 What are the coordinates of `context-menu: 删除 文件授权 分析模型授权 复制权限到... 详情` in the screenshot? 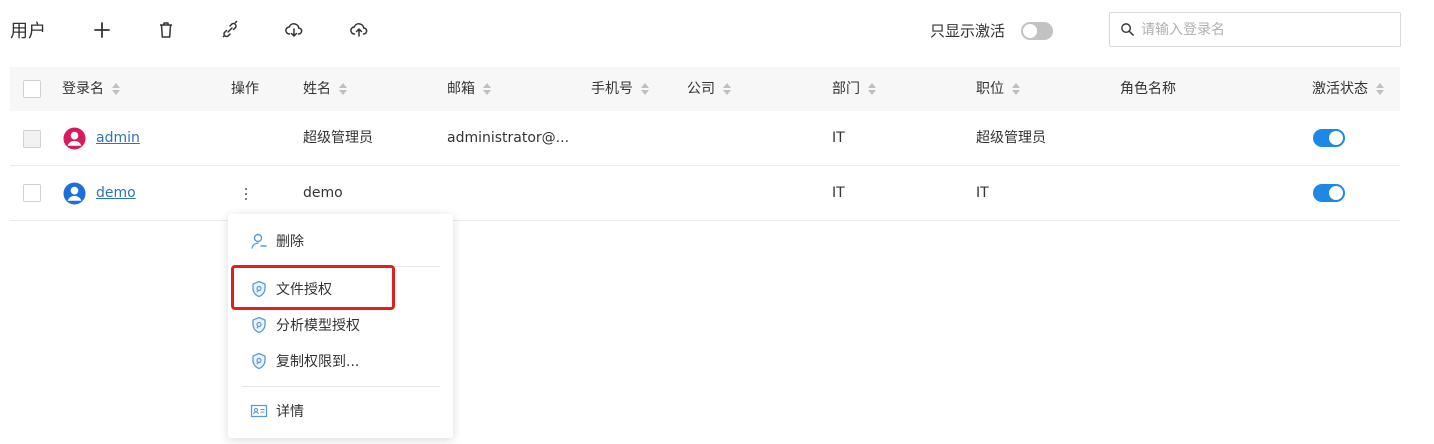 It's located at (340, 326).